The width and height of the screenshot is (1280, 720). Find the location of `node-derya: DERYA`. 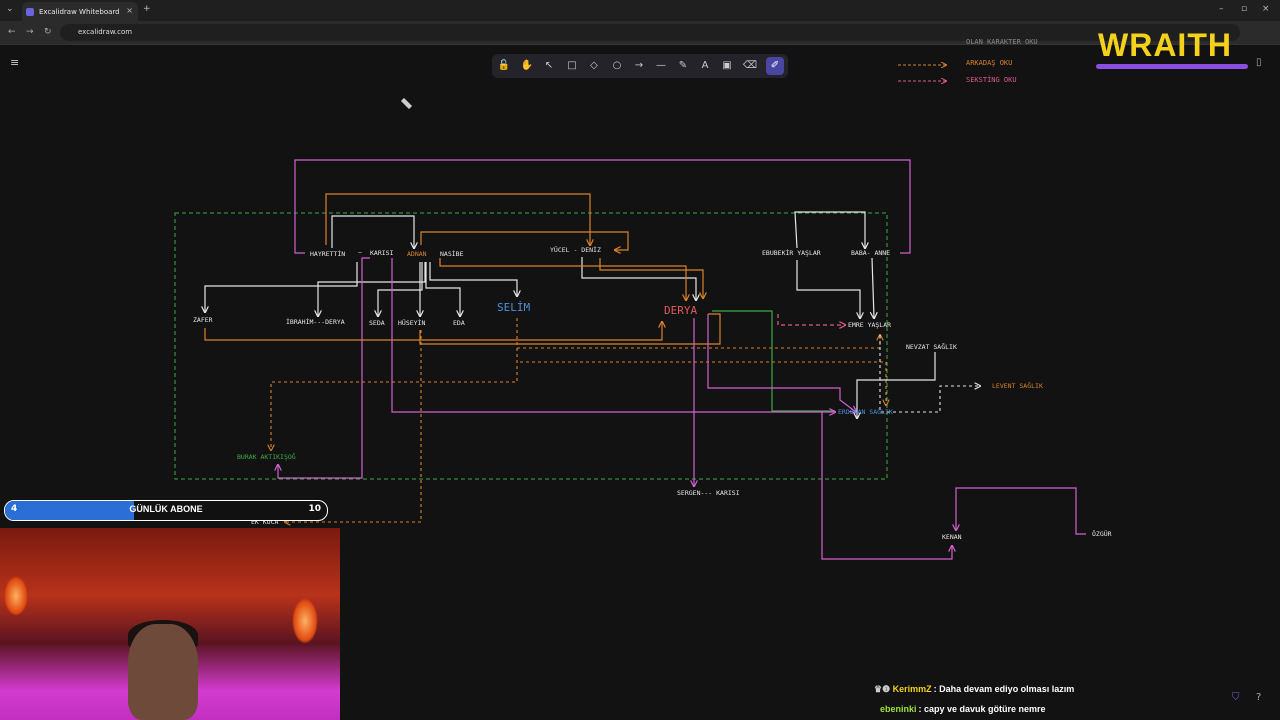

node-derya: DERYA is located at coordinates (680, 310).